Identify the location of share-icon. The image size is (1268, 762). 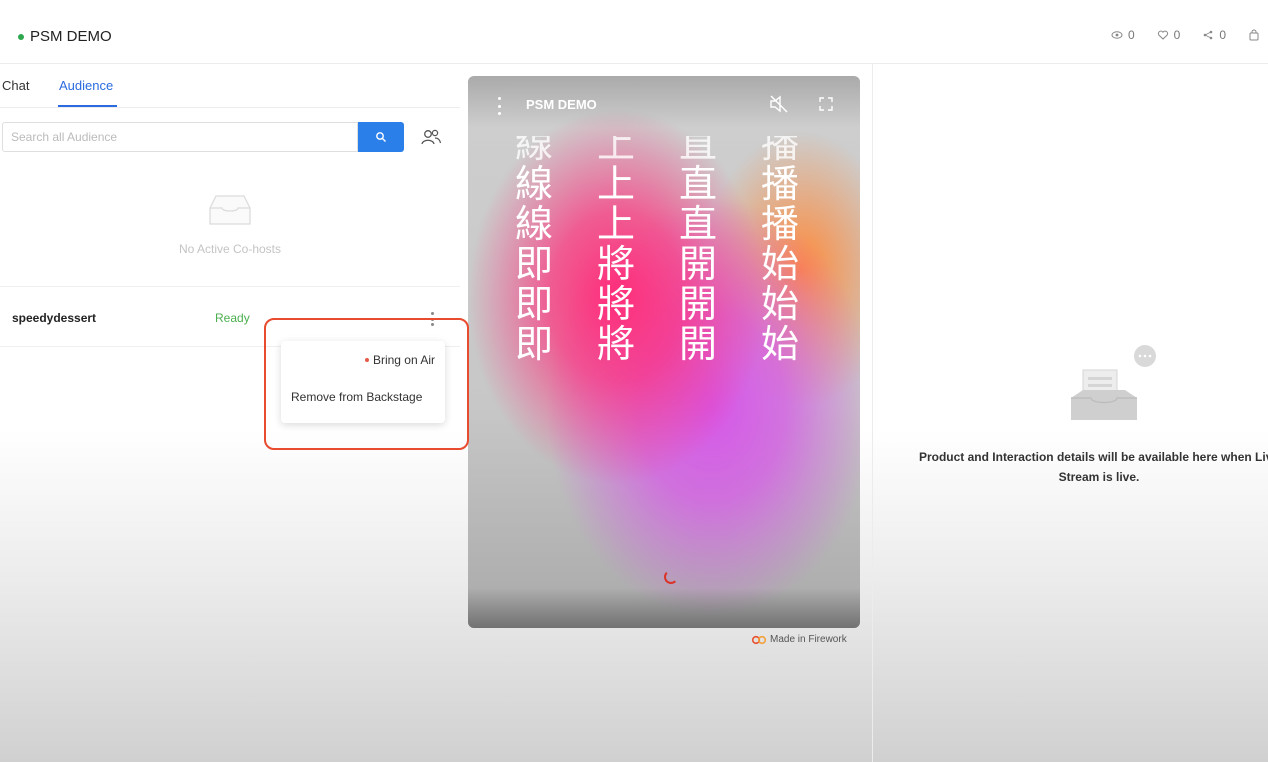
(1208, 35).